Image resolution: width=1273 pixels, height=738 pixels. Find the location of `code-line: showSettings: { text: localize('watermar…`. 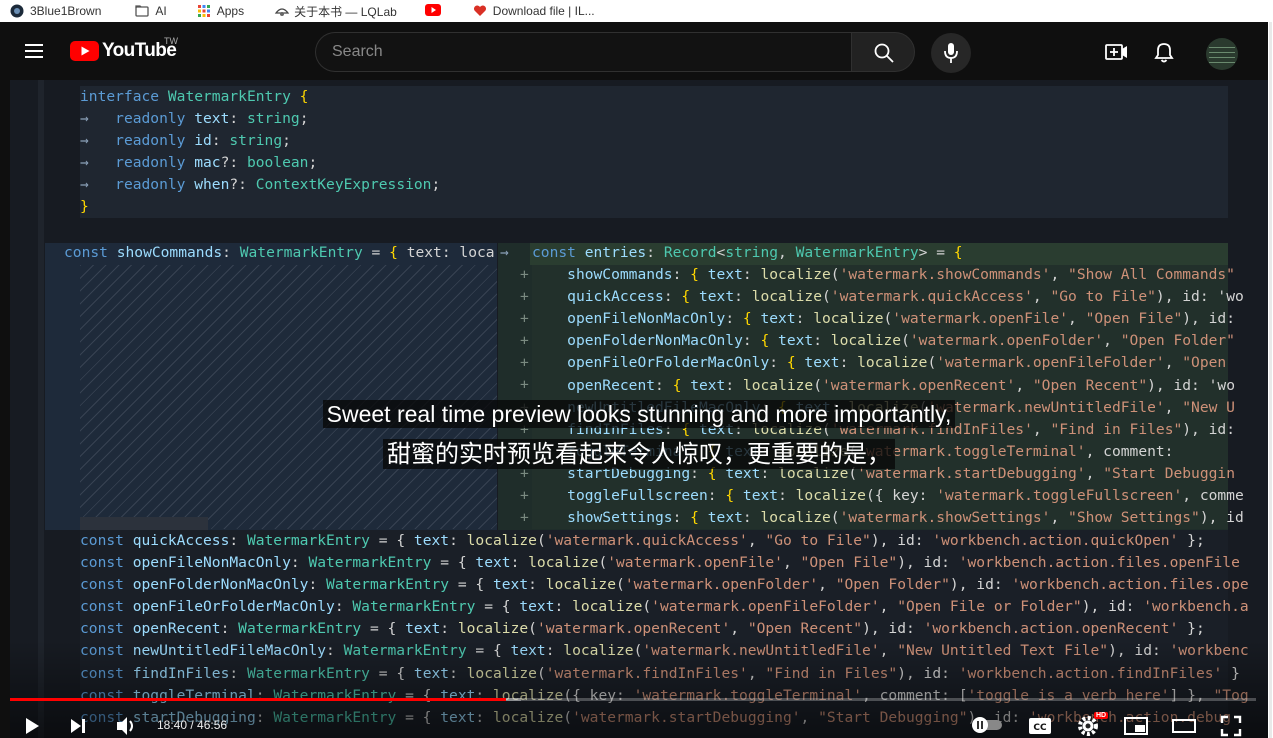

code-line: showSettings: { text: localize('watermar… is located at coordinates (905, 518).